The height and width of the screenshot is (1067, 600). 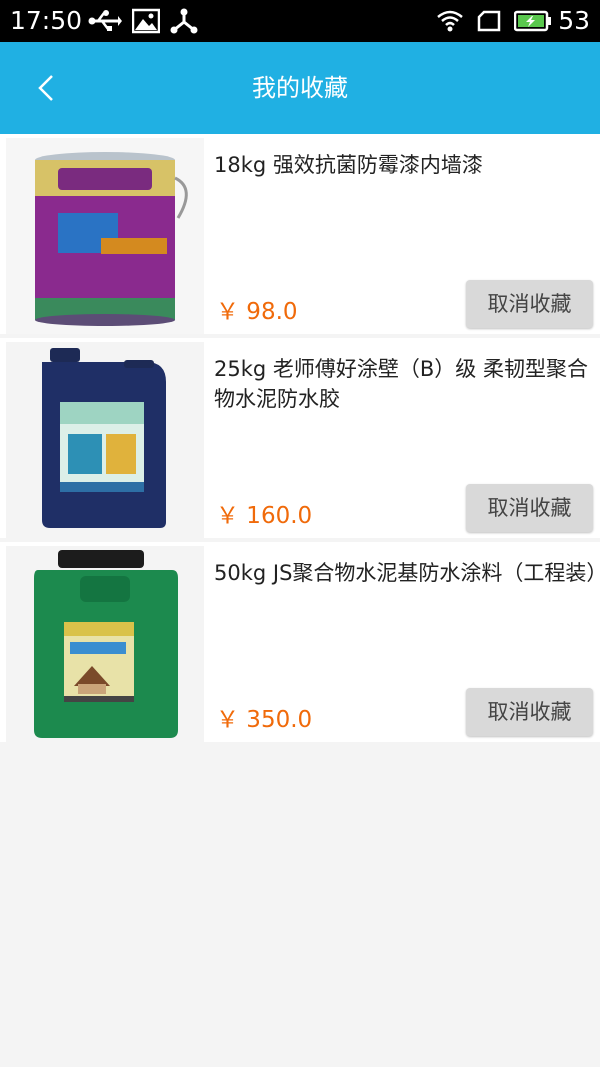 I want to click on status-time: 17:50, so click(x=46, y=20).